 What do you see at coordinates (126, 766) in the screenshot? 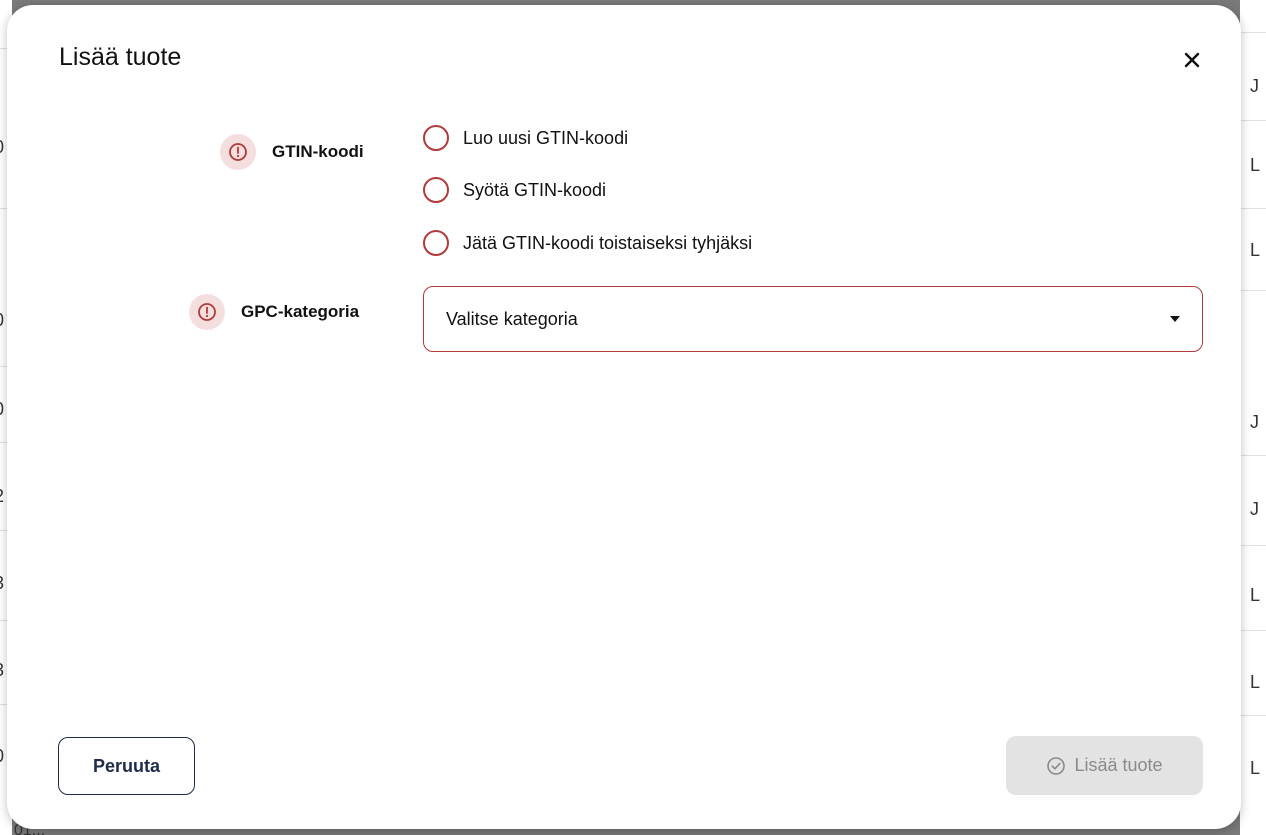
I see `cancel-button: Peruuta` at bounding box center [126, 766].